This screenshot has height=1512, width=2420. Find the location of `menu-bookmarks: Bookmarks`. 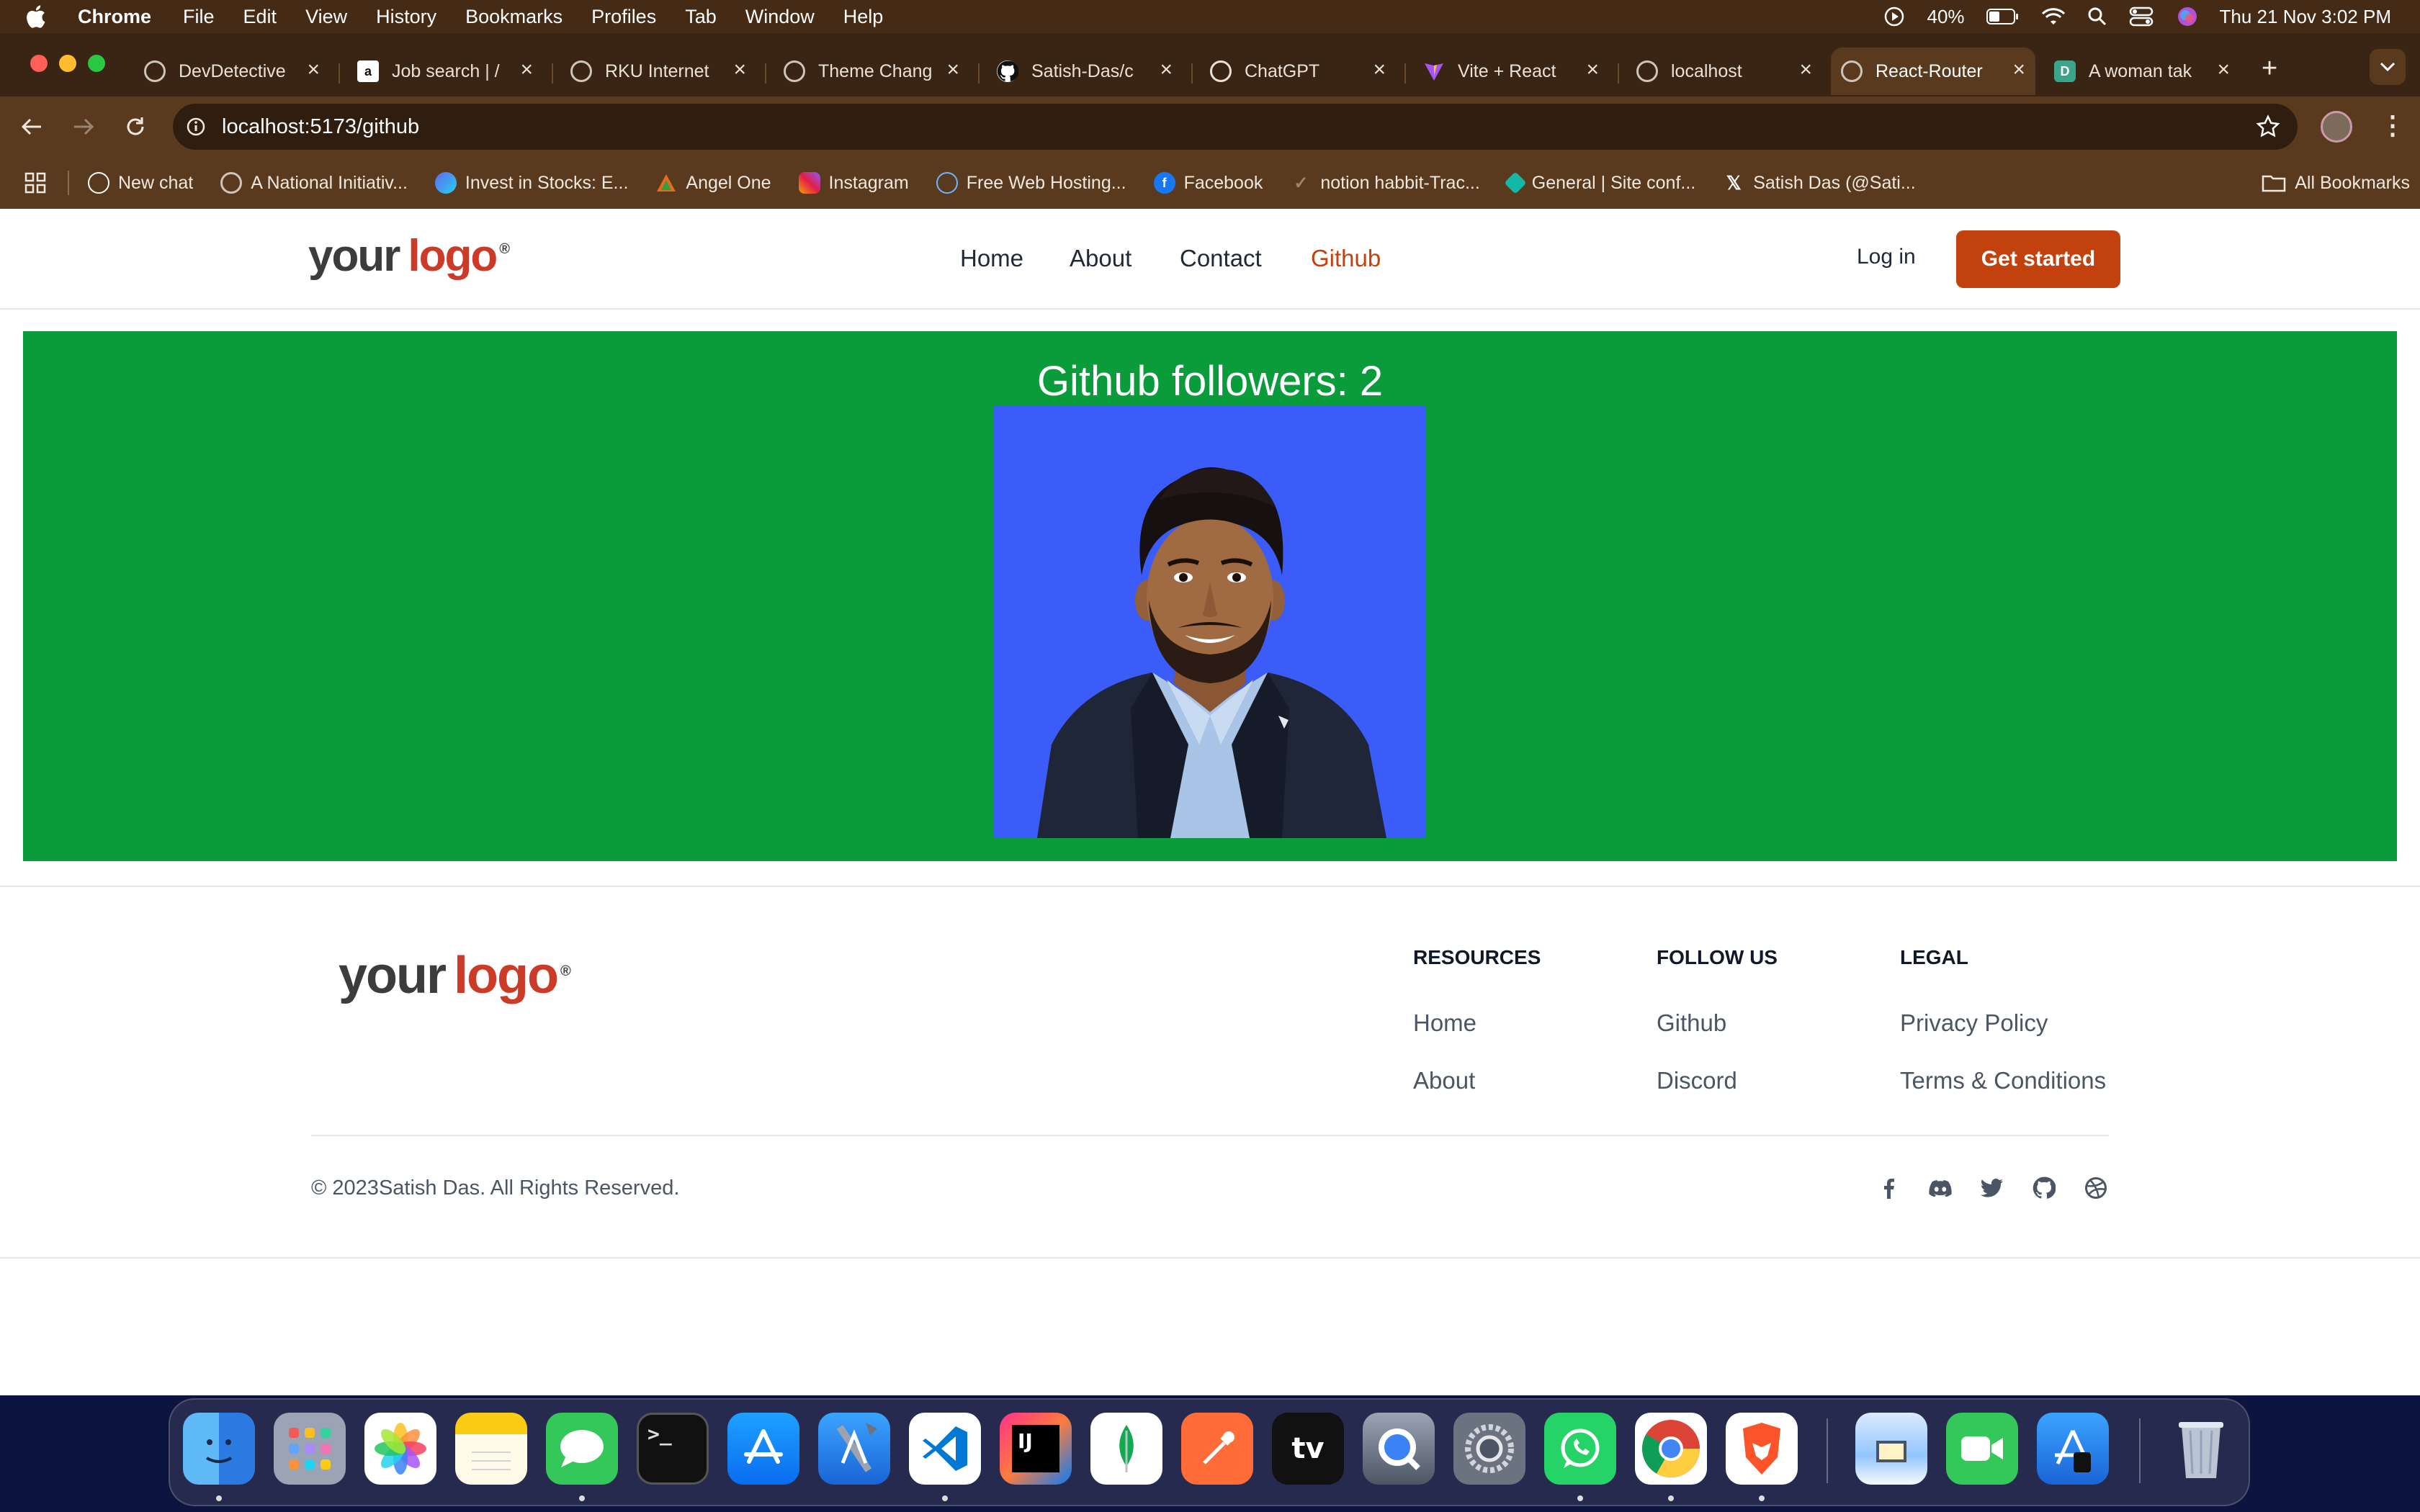

menu-bookmarks: Bookmarks is located at coordinates (514, 17).